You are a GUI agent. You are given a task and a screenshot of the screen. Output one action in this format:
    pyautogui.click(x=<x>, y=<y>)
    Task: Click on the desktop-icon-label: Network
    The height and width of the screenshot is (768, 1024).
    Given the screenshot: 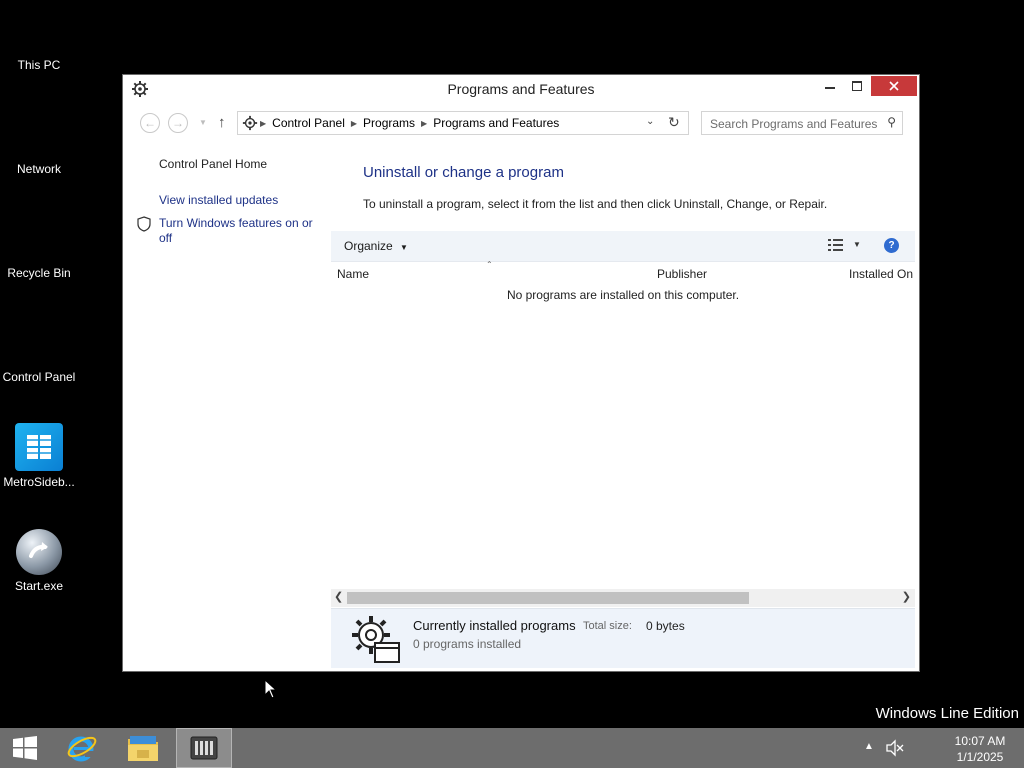 What is the action you would take?
    pyautogui.click(x=38, y=169)
    